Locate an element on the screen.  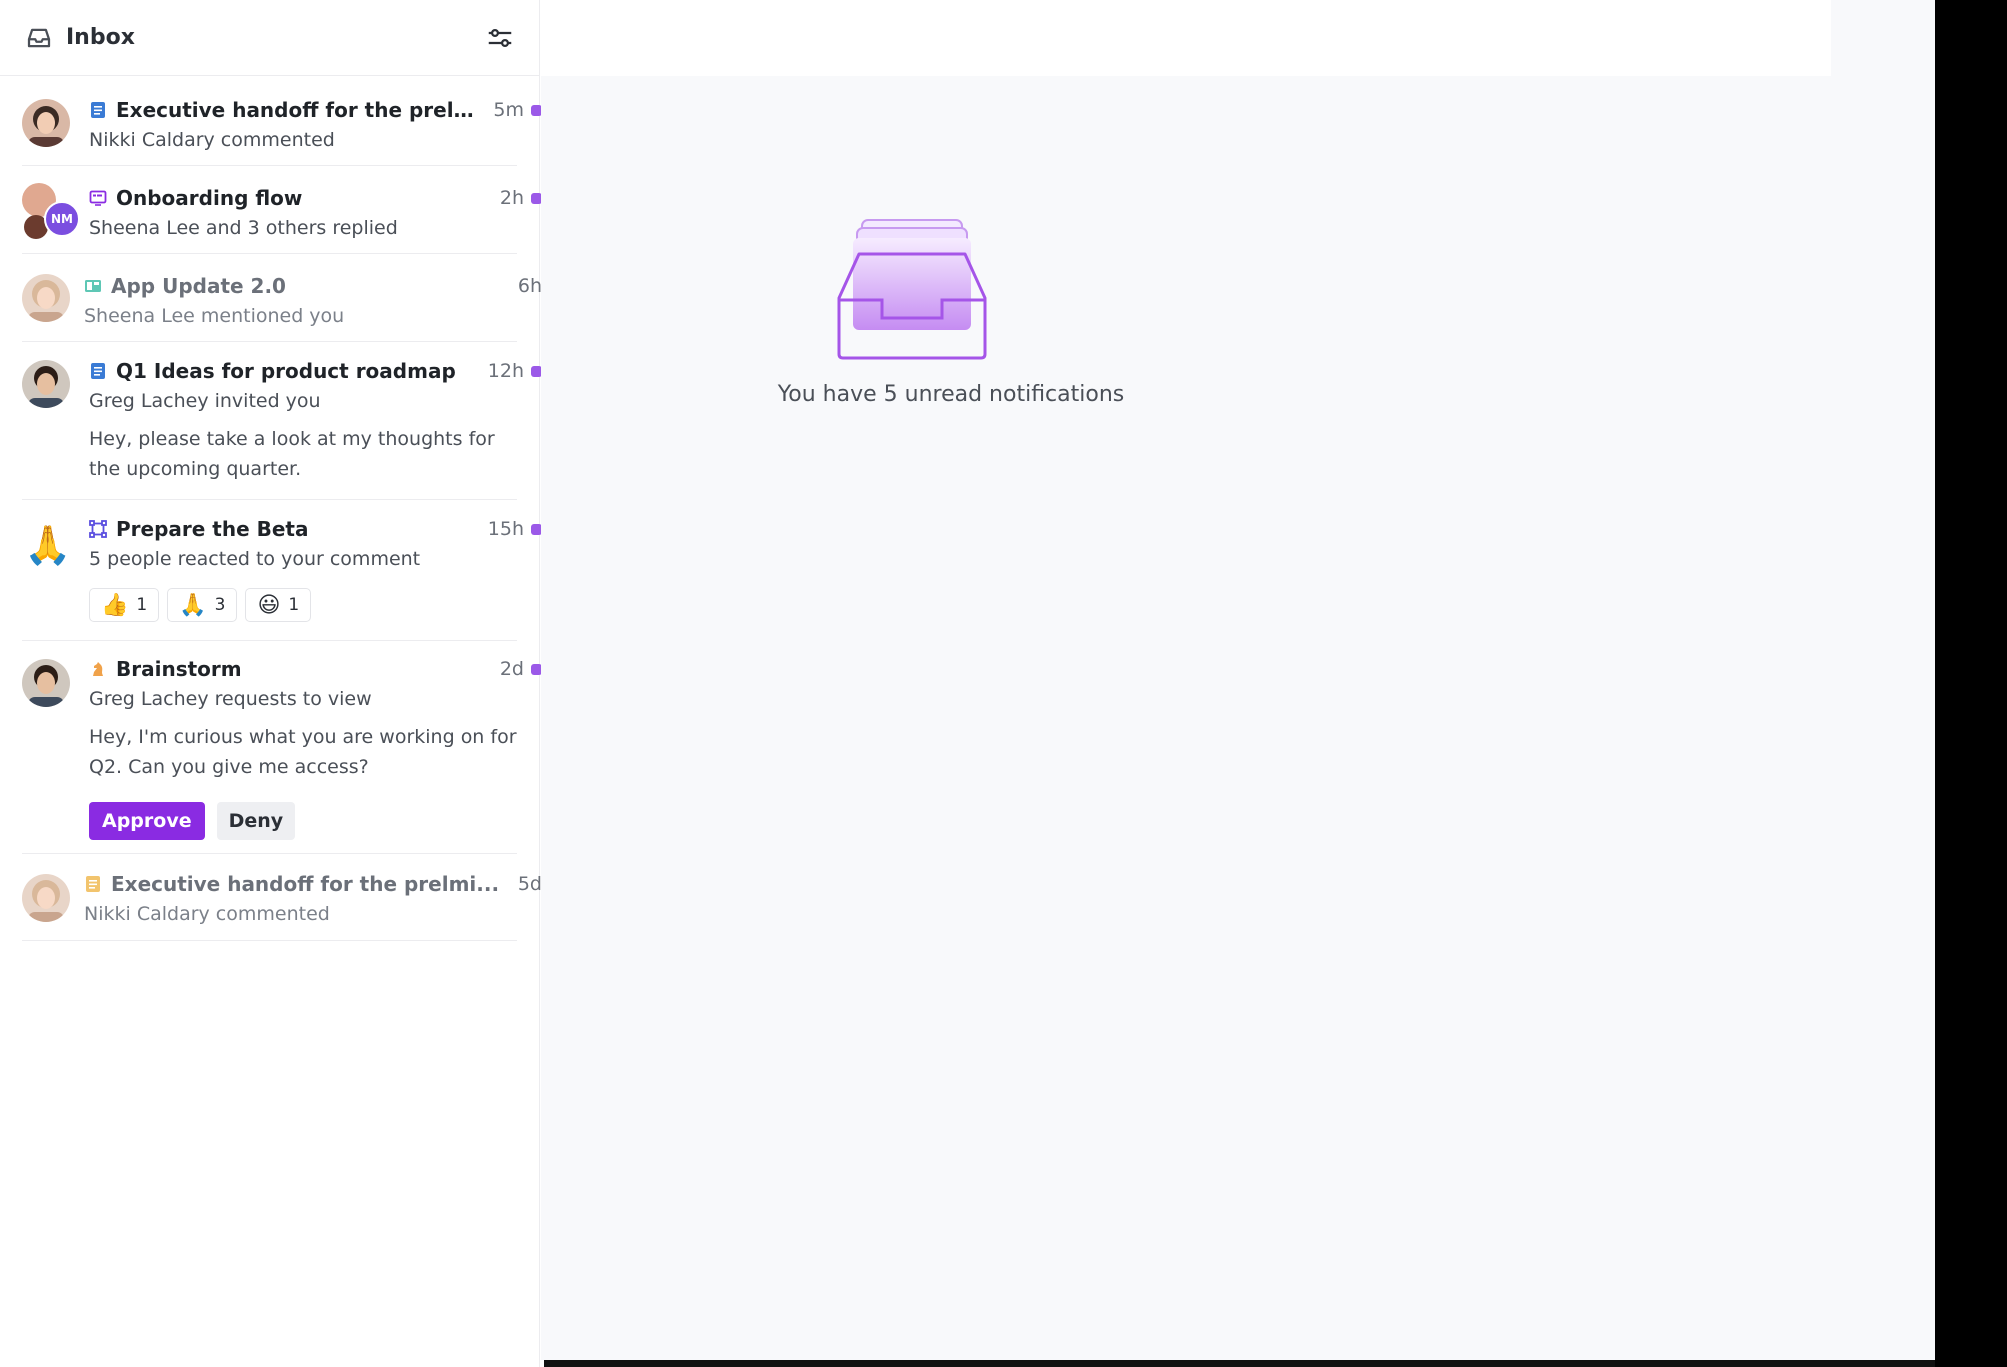
item-subtitle: Greg Lachey requests to view is located at coordinates (230, 699).